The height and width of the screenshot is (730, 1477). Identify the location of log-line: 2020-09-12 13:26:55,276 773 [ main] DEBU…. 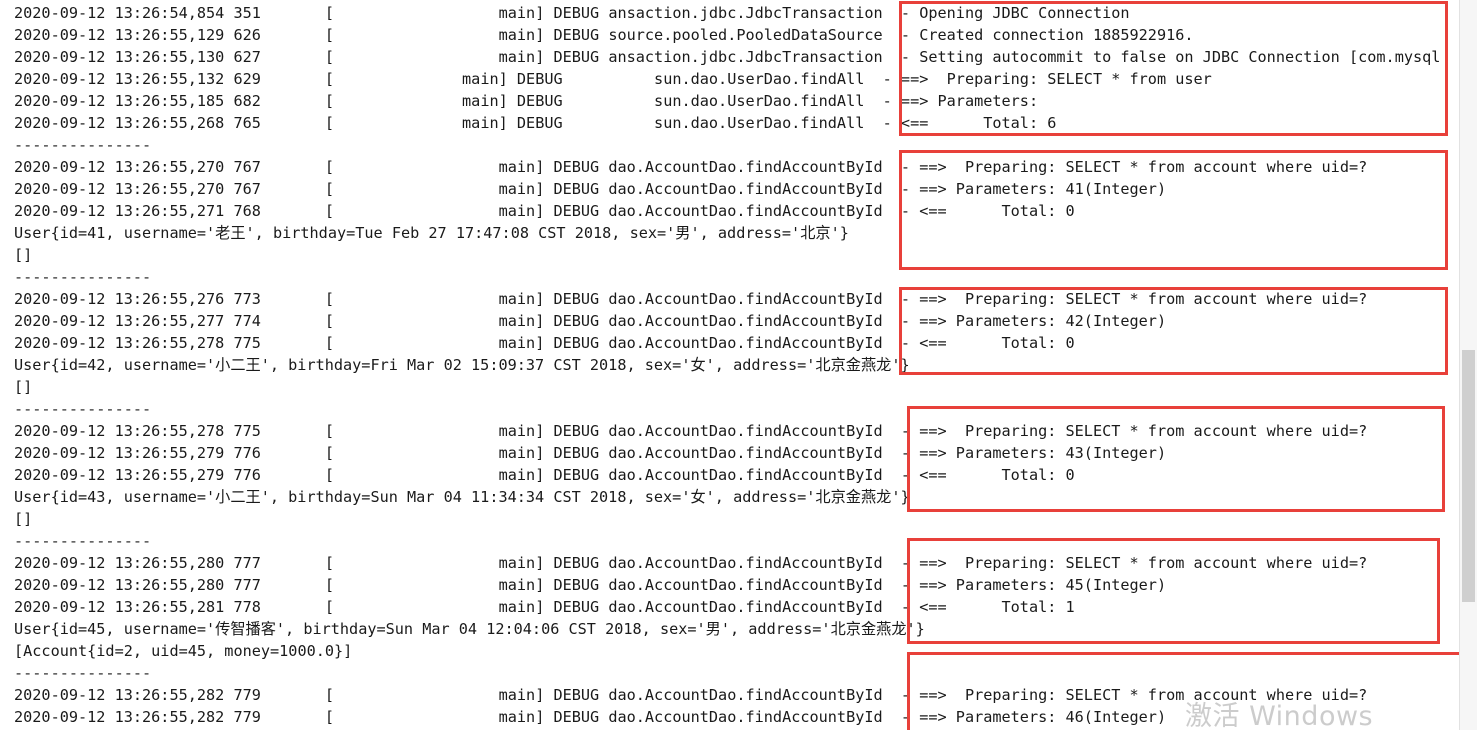
(691, 299).